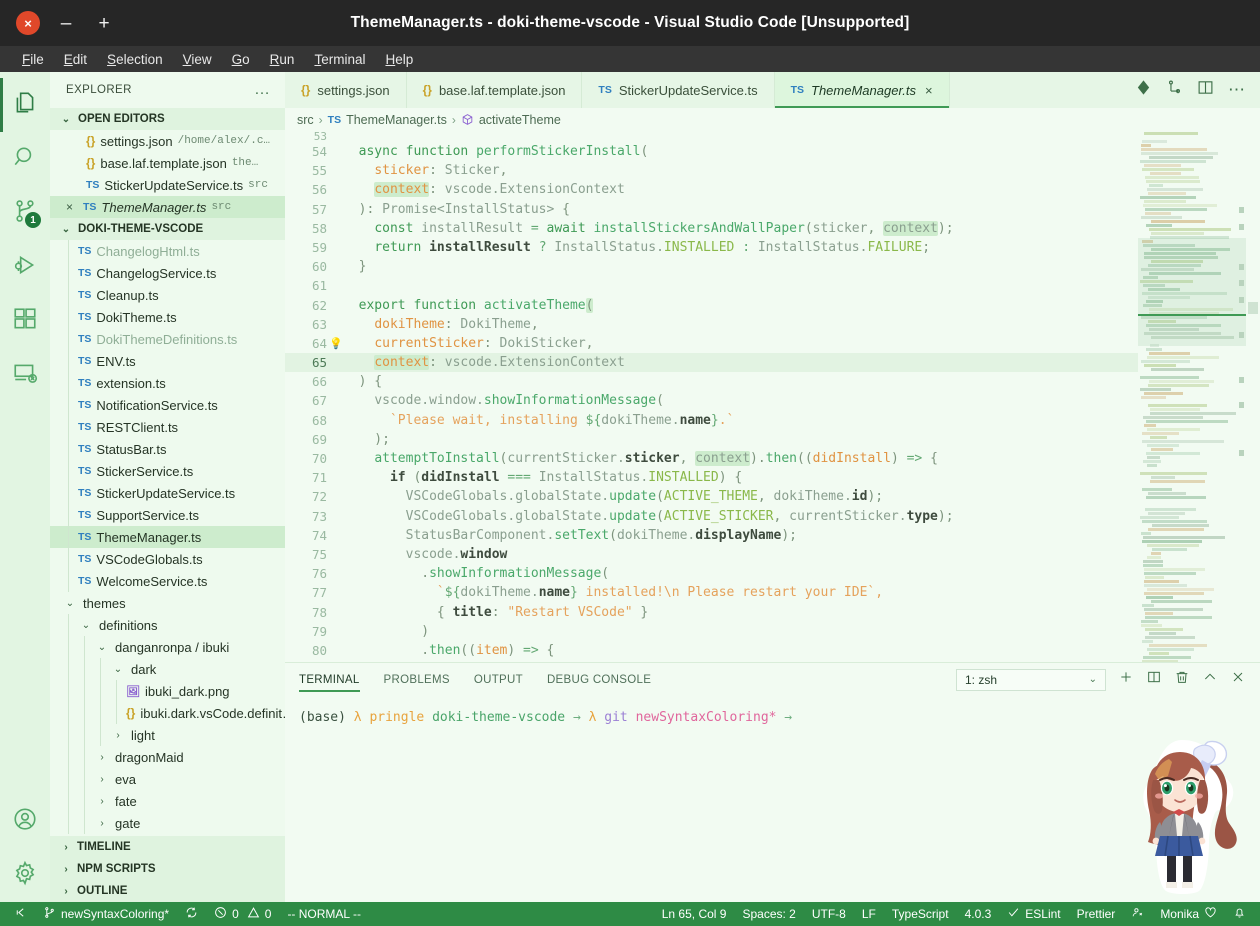 This screenshot has height=926, width=1260. What do you see at coordinates (335, 679) in the screenshot?
I see `tab-terminal: TERMINAL` at bounding box center [335, 679].